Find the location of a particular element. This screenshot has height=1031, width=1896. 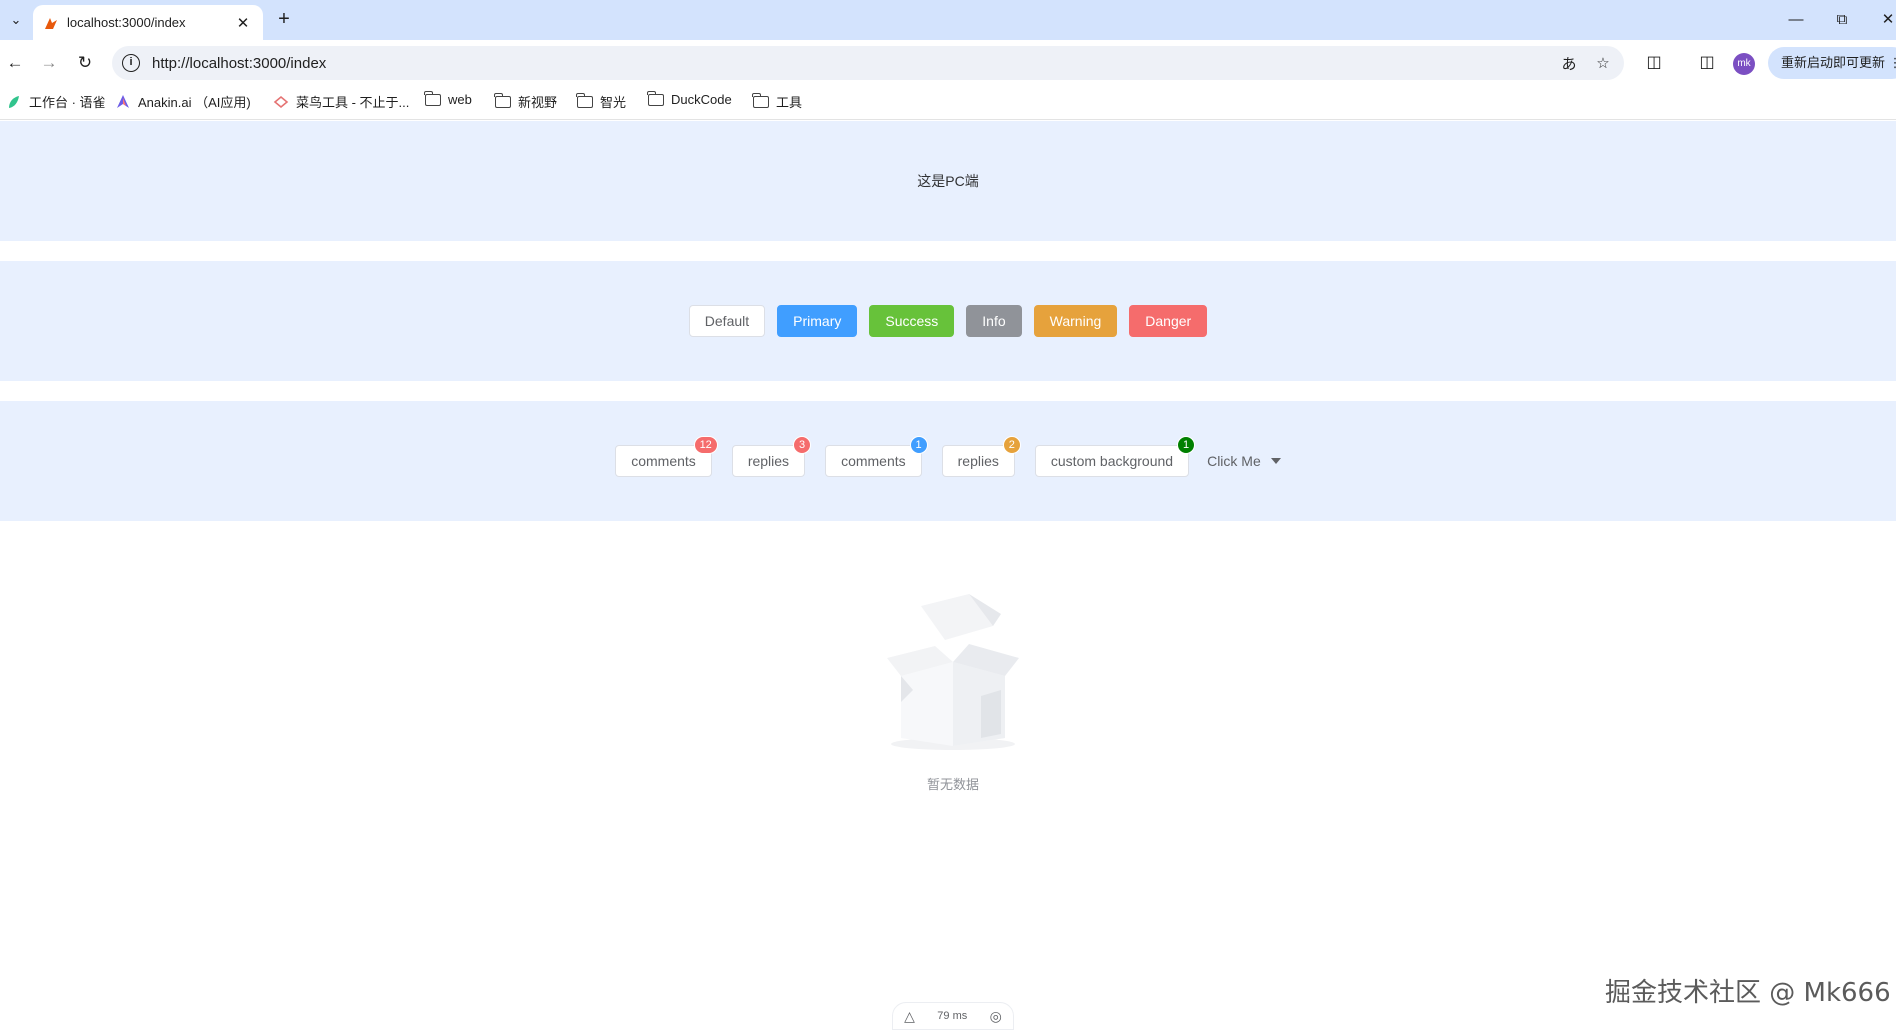

bookmark-folder-duckcode: DuckCode is located at coordinates (689, 98).